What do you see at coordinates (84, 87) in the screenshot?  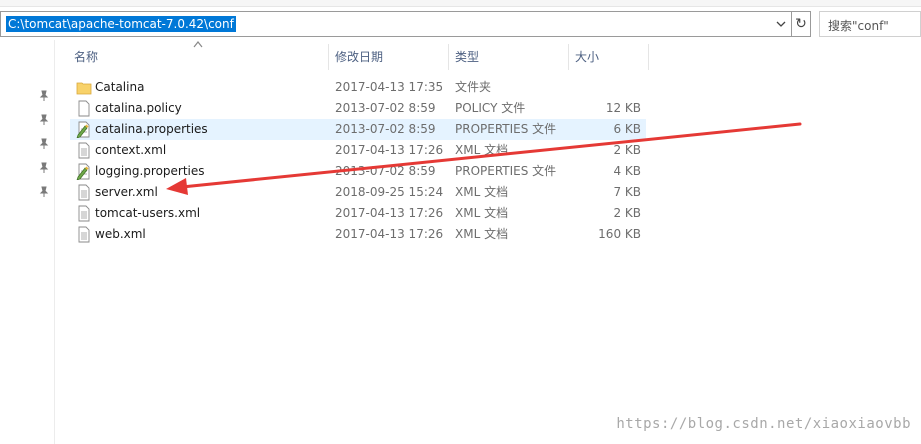 I see `folder-icon` at bounding box center [84, 87].